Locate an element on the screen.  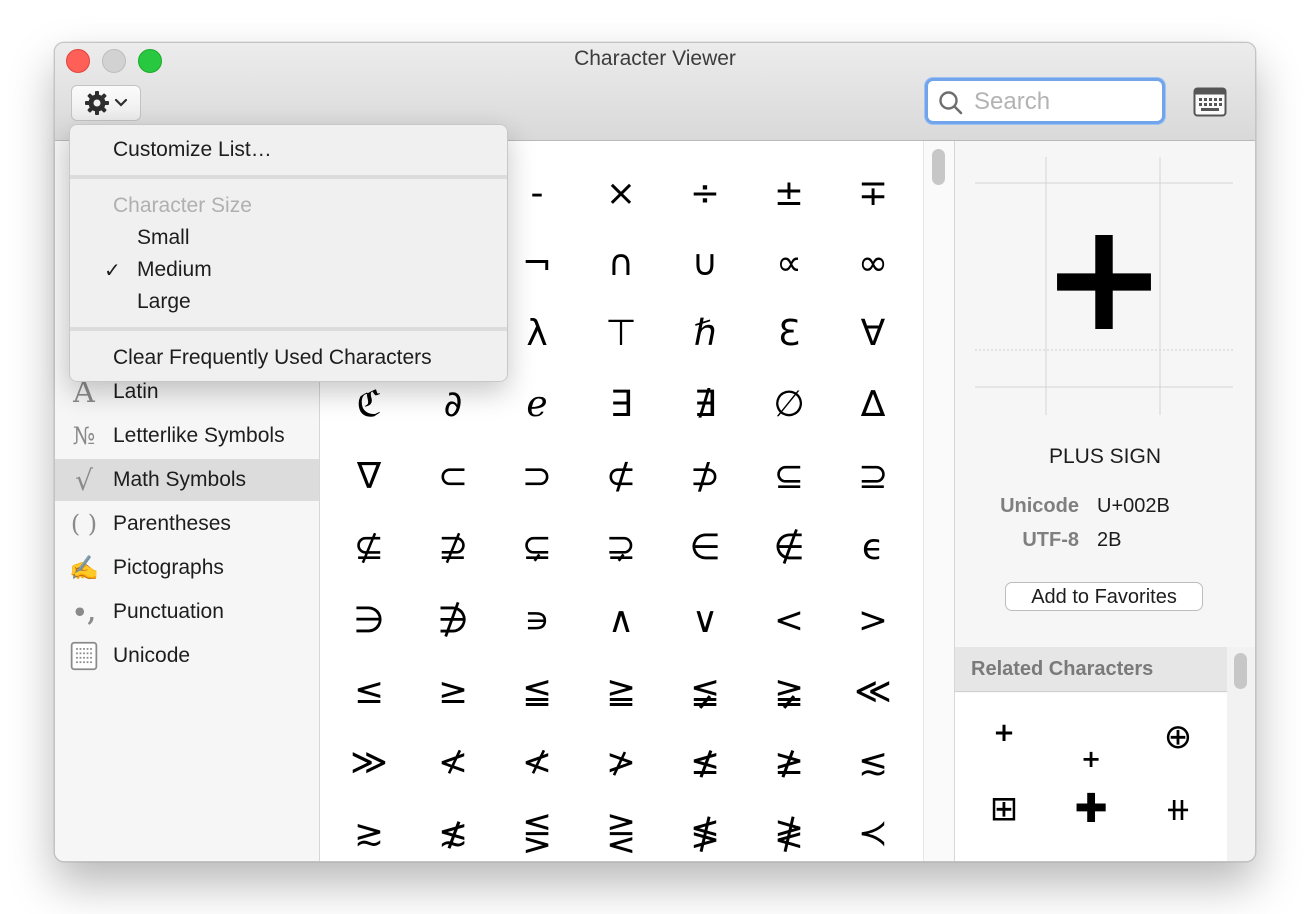
character-cell: ∞ is located at coordinates (873, 263).